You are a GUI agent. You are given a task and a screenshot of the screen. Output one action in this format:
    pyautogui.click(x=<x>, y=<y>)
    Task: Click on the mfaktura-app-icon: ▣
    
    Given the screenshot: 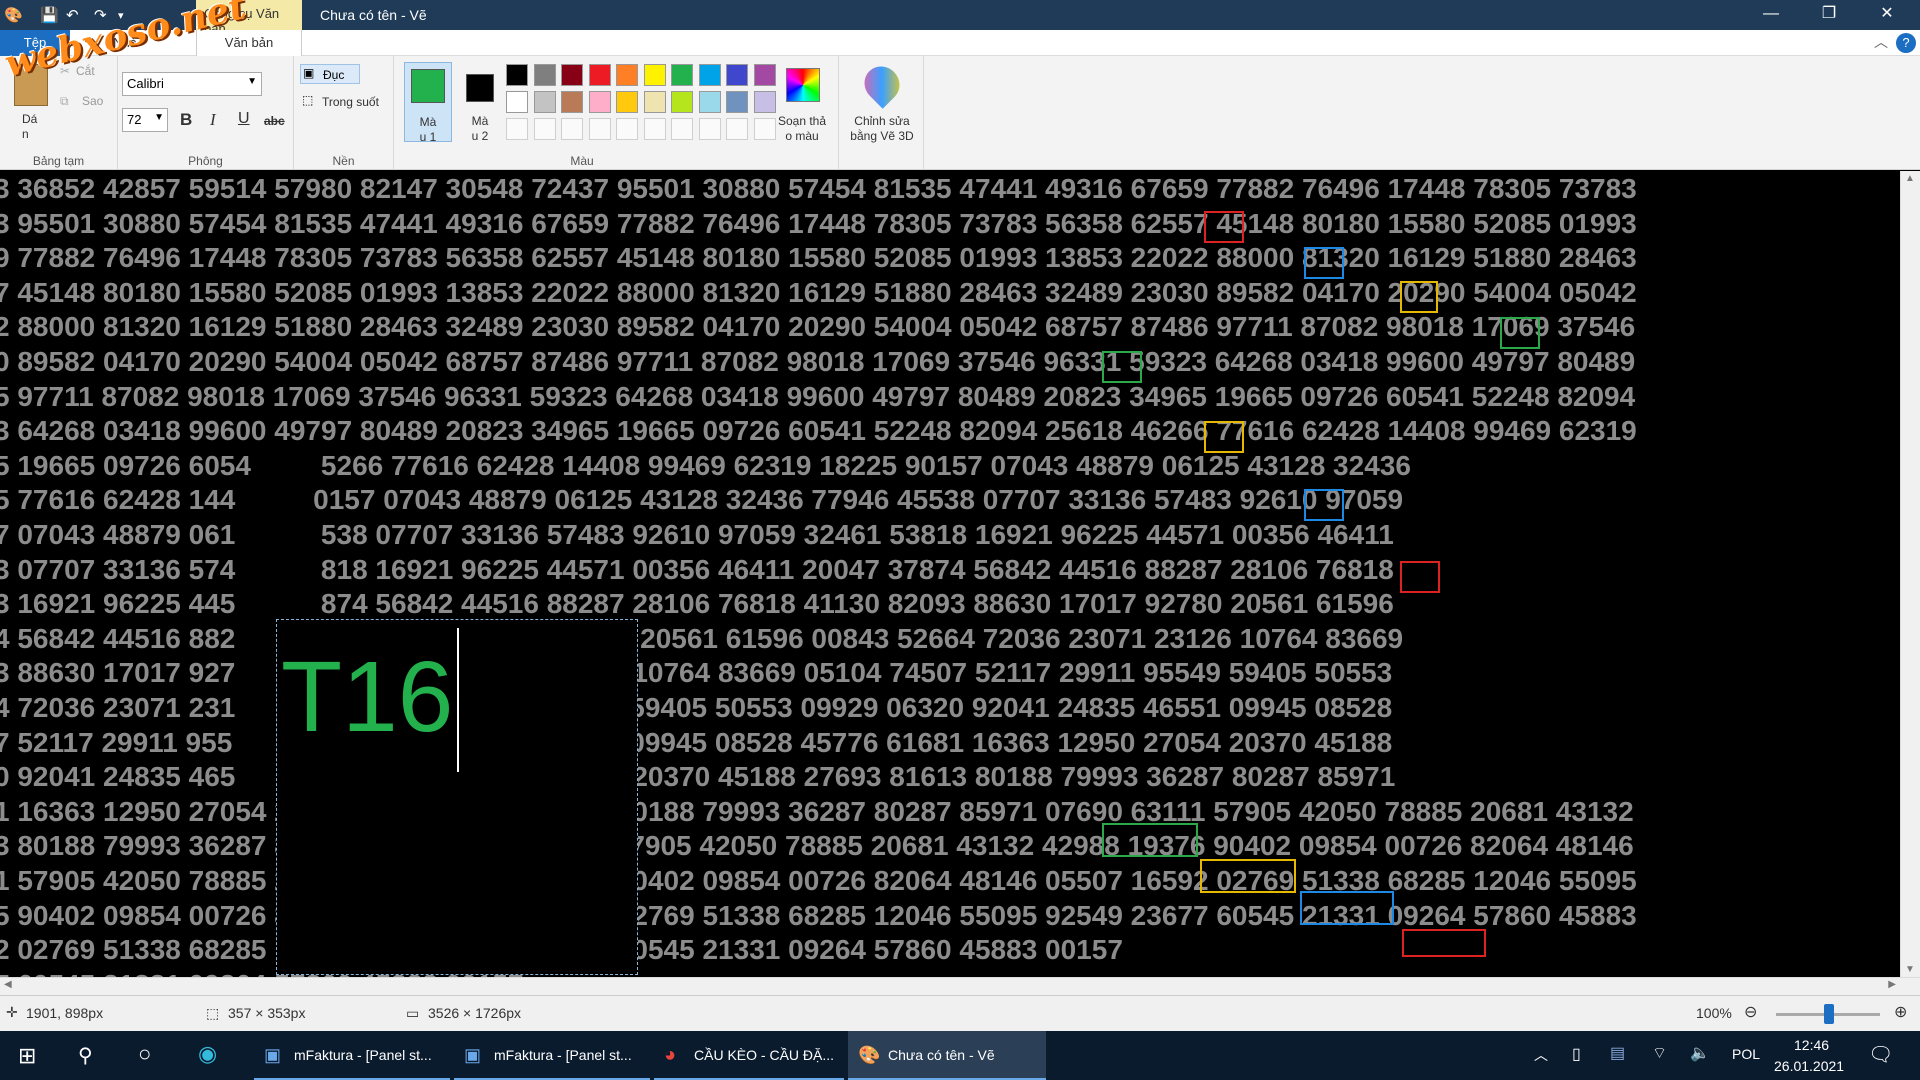 What is the action you would take?
    pyautogui.click(x=273, y=1055)
    